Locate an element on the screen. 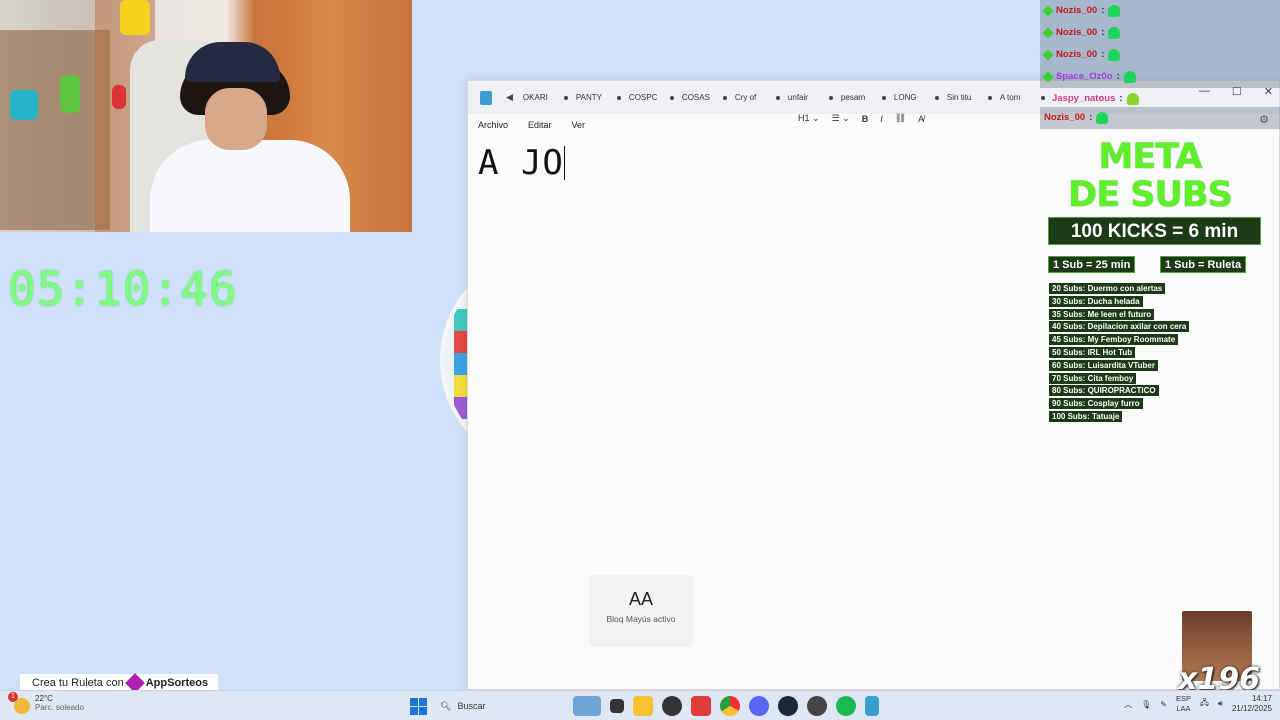 This screenshot has height=720, width=1280. goal-item: 80 Subs: QUIROPRACTICO is located at coordinates (1104, 391).